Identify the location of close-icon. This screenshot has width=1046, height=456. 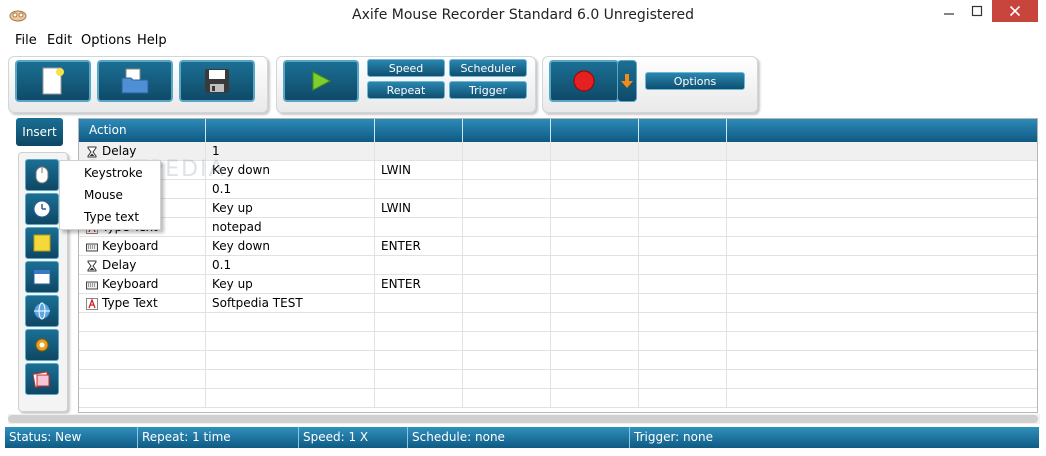
(1015, 11).